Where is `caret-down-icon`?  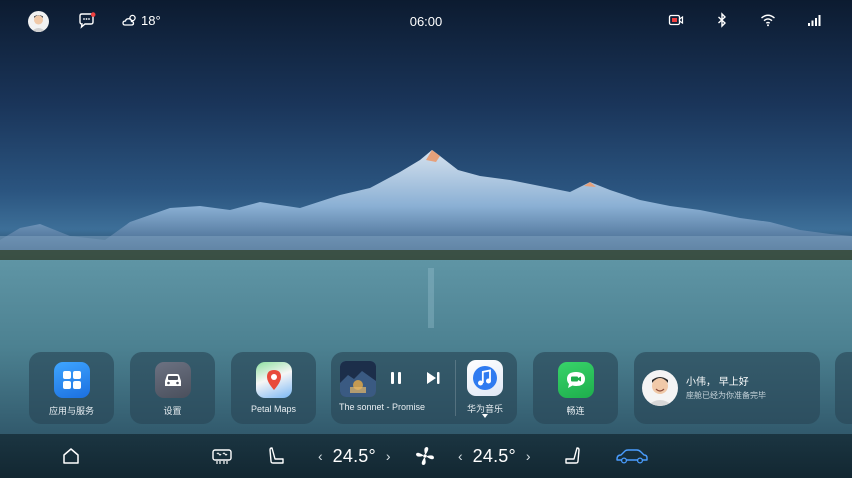 caret-down-icon is located at coordinates (485, 416).